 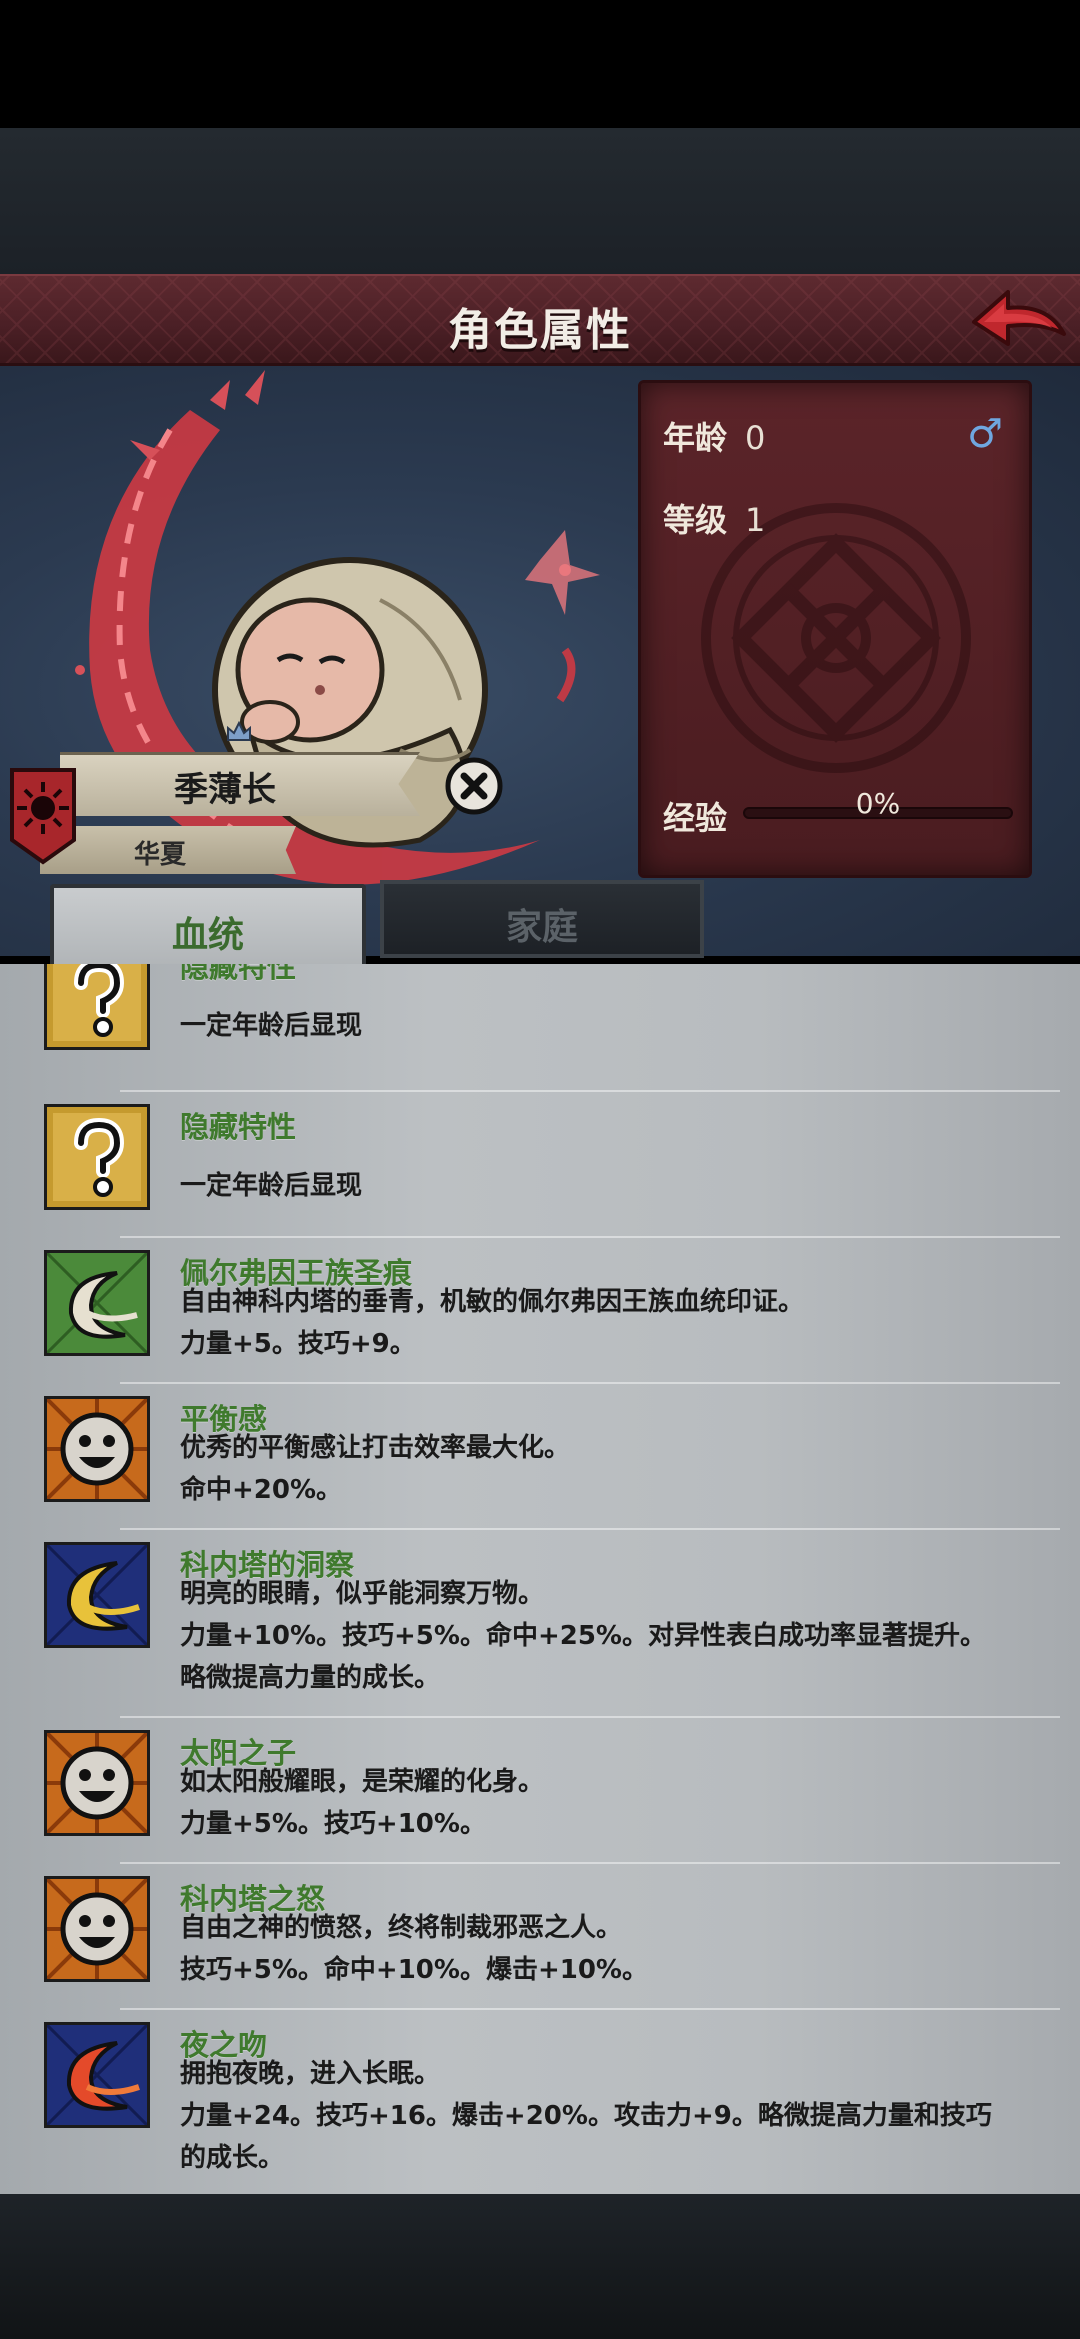 What do you see at coordinates (540, 2266) in the screenshot?
I see `bottom-backdrop` at bounding box center [540, 2266].